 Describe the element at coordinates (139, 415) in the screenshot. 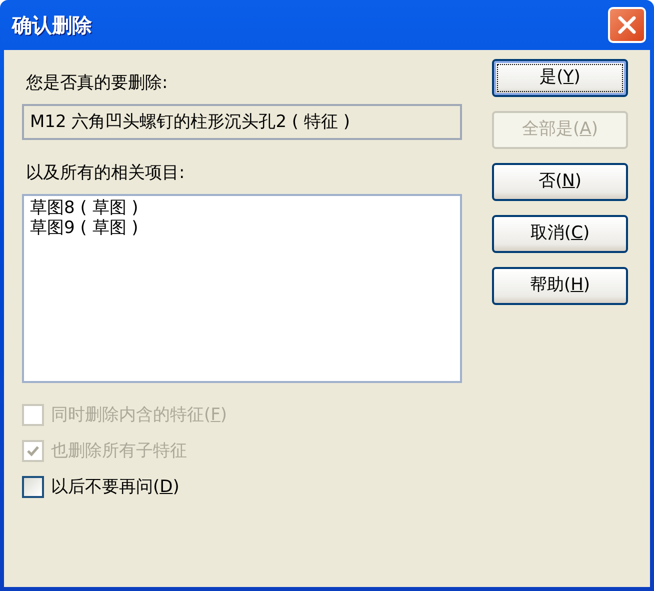

I see `checkbox-label: 同时删除内含的特征(F)` at that location.